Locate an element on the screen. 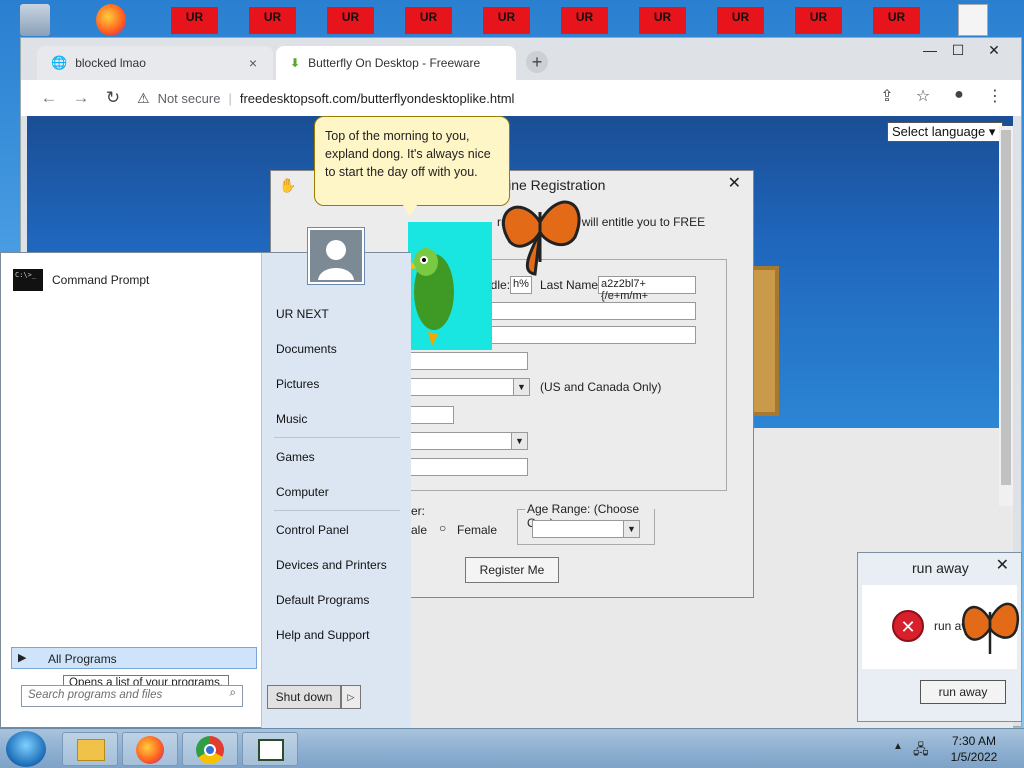  app-taskbar-button is located at coordinates (270, 749).